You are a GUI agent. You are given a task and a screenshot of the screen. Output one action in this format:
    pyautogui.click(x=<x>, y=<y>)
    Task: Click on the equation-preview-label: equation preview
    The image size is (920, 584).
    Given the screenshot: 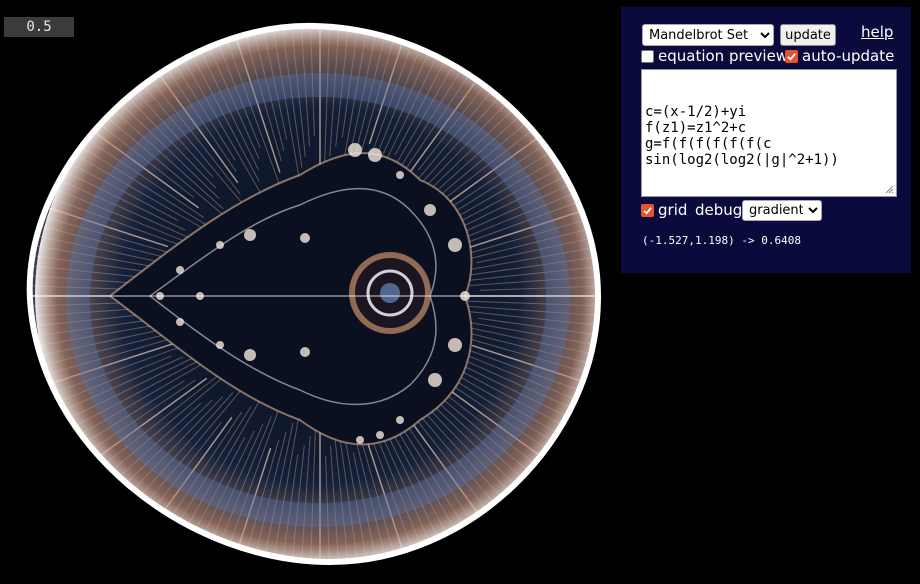 What is the action you would take?
    pyautogui.click(x=723, y=56)
    